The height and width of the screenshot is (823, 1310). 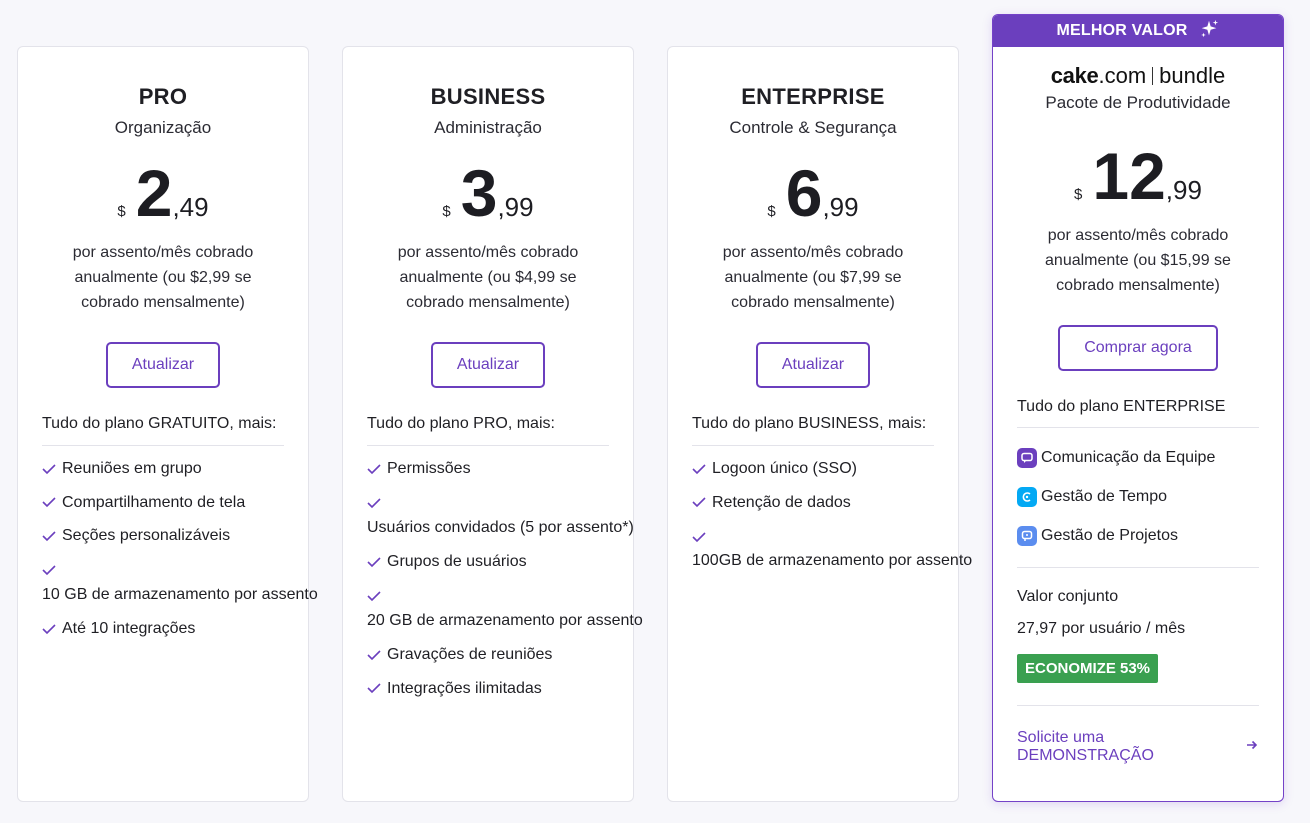 I want to click on includes-heading: Tudo do plano GRATUITO, mais:, so click(x=163, y=430).